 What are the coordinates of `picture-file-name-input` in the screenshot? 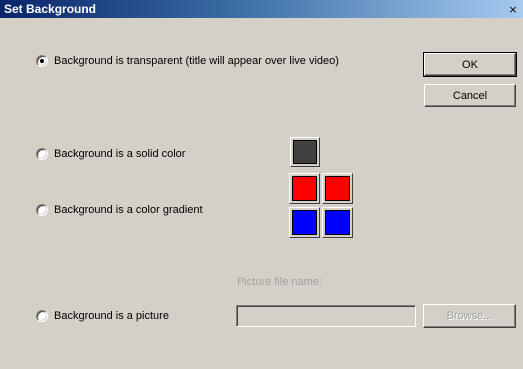 It's located at (326, 316).